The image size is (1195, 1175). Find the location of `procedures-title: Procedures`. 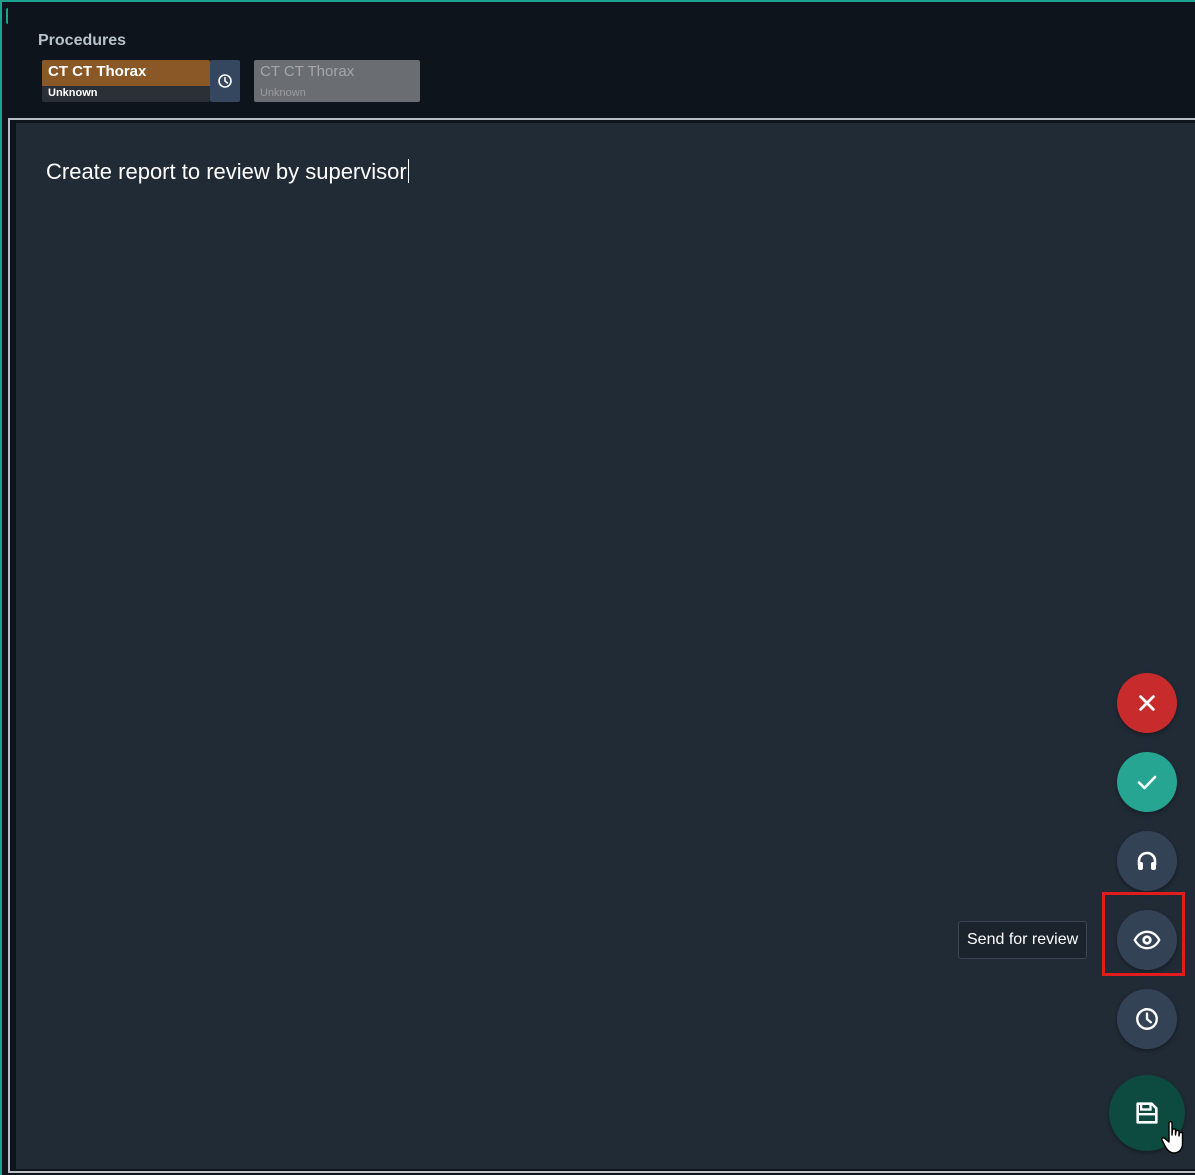

procedures-title: Procedures is located at coordinates (82, 40).